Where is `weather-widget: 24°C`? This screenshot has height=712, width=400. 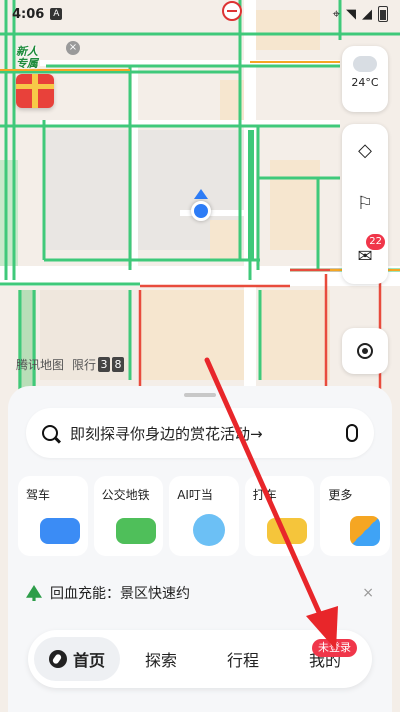
weather-widget: 24°C is located at coordinates (365, 79).